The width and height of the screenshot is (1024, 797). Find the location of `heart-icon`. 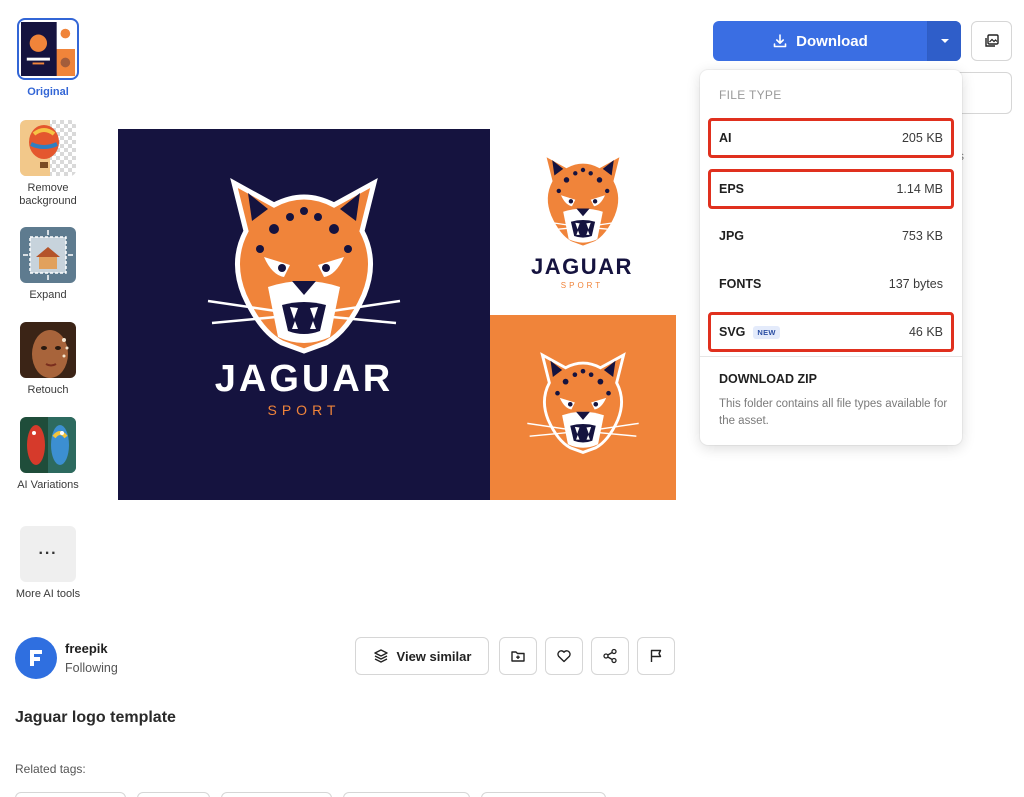

heart-icon is located at coordinates (564, 656).